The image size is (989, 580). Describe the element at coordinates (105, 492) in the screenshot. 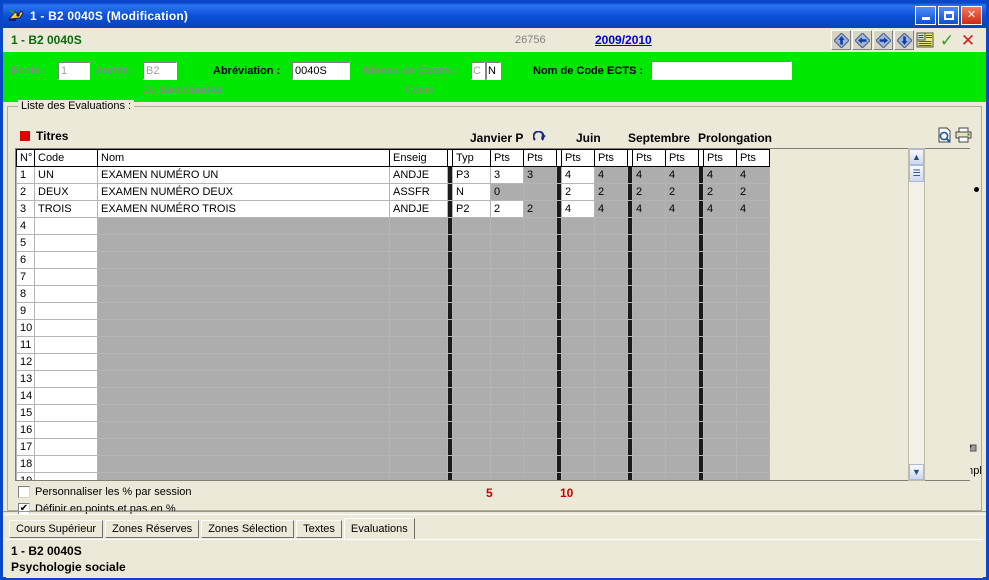

I see `personnaliser-option: Personnaliser les % par session` at that location.